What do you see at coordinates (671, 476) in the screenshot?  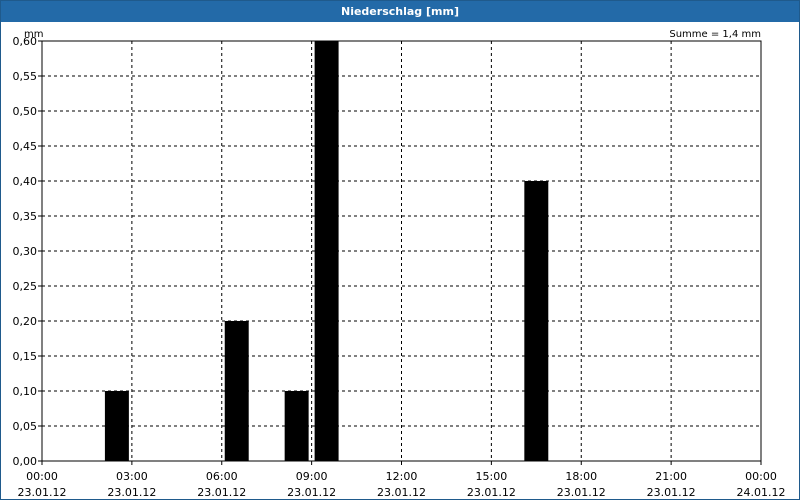 I see `x-tick-time-label: 21:00` at bounding box center [671, 476].